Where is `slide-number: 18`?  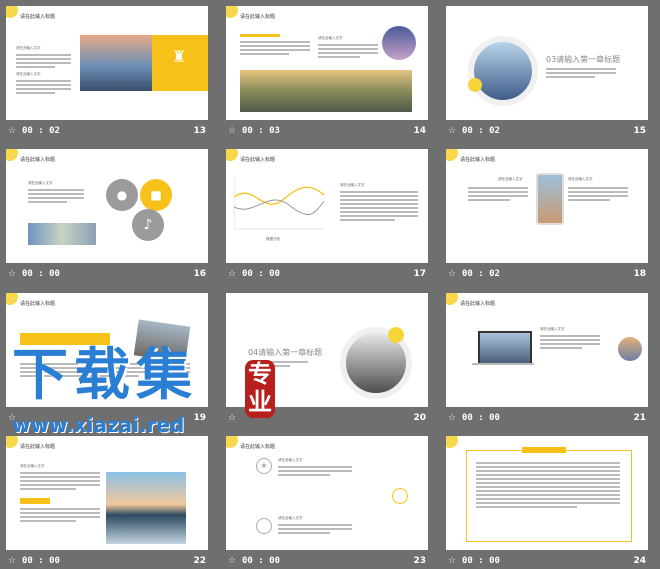
slide-number: 18 is located at coordinates (639, 274).